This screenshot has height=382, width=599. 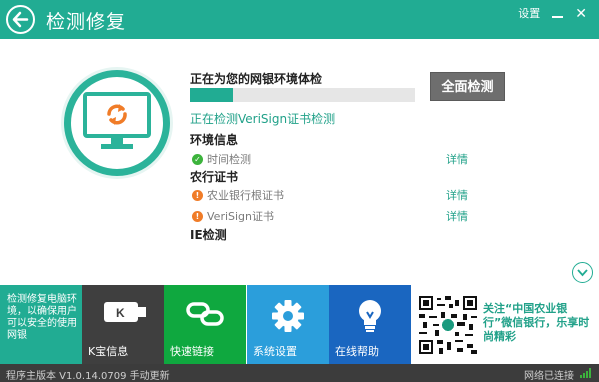 I want to click on chevron-down-icon, so click(x=582, y=273).